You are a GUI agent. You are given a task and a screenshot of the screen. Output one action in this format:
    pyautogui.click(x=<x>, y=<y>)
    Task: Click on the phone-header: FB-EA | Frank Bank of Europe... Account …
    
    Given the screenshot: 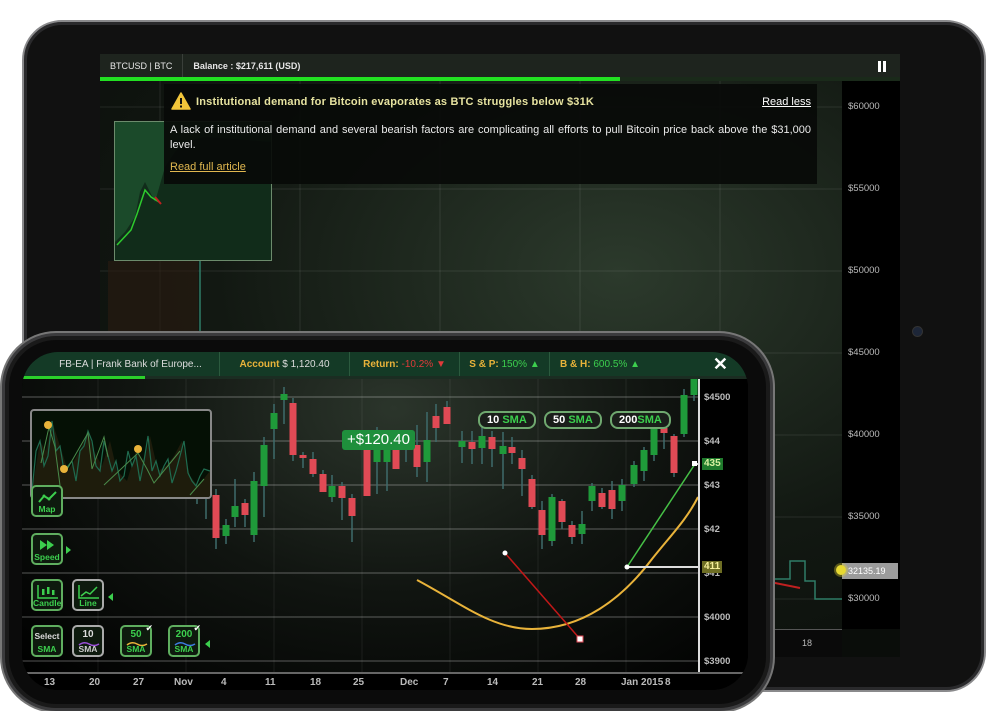 What is the action you would take?
    pyautogui.click(x=385, y=364)
    